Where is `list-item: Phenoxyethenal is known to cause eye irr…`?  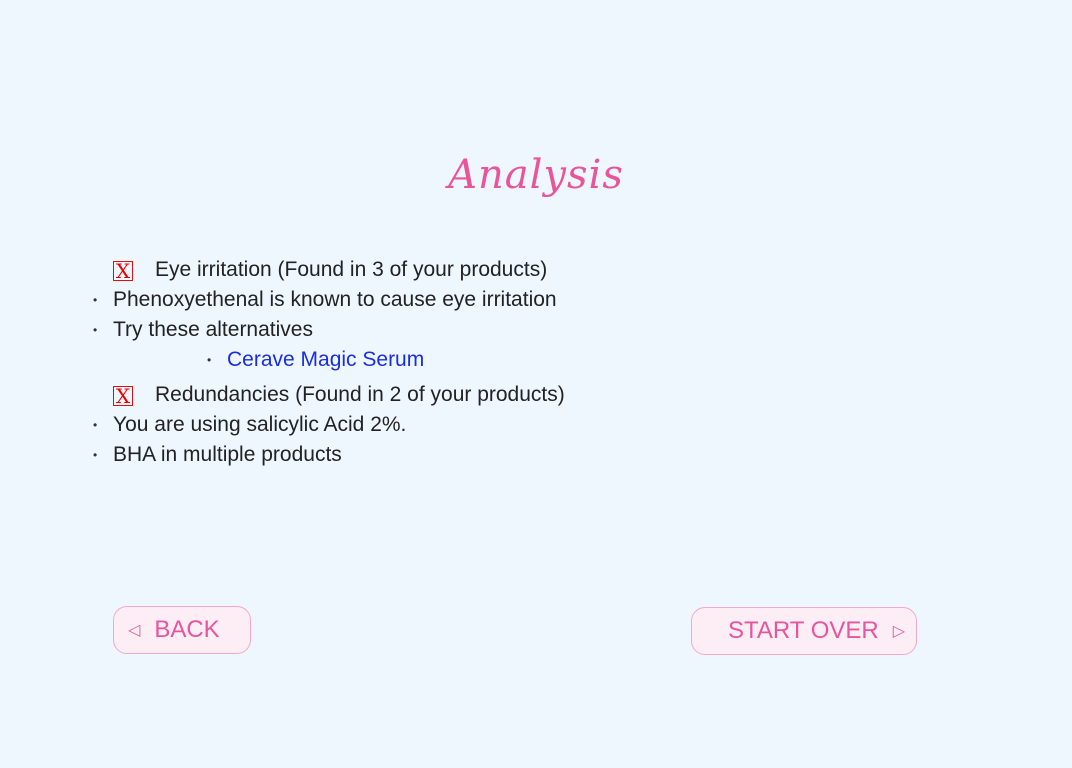 list-item: Phenoxyethenal is known to cause eye irr… is located at coordinates (325, 300).